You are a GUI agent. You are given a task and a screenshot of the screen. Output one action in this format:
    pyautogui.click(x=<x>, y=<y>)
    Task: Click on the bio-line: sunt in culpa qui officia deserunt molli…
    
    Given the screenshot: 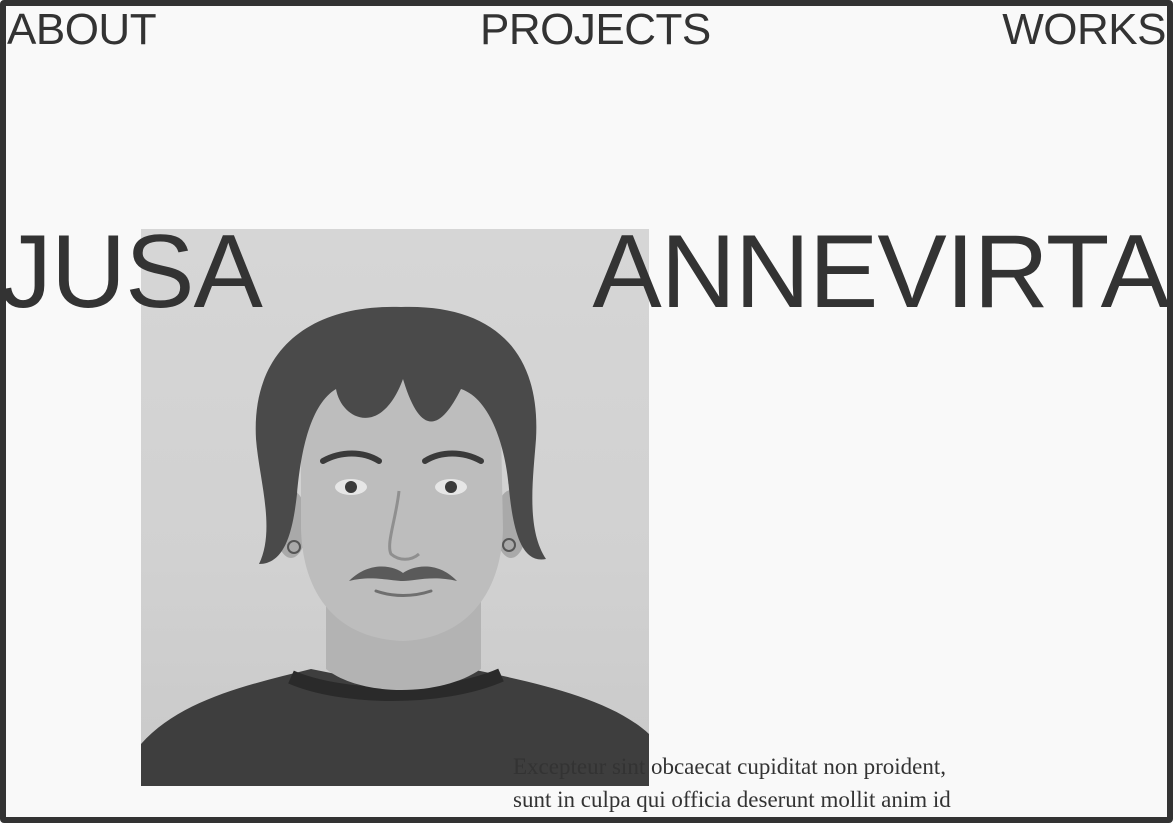 What is the action you would take?
    pyautogui.click(x=732, y=799)
    